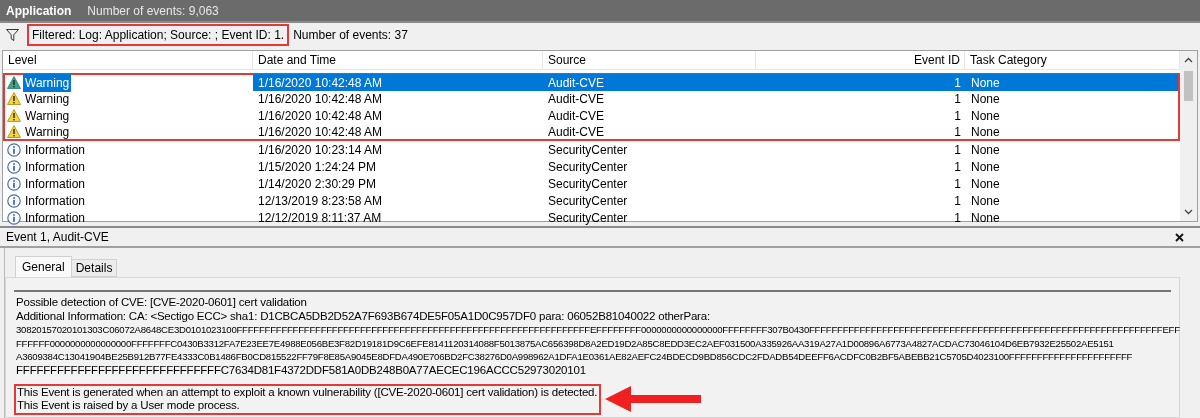  What do you see at coordinates (598, 330) in the screenshot?
I see `event-description: 30820157020101303C06072A8648CE3D0101023100FFFFFFFFFFFFFFFFFFFFFFFFFFFFFFFFFFFFFFFFFFFFFFFFFFFFFFFFFFFFFFFEFFFFFFFF0000000000000000FFFFFFFF307B0430FFFFFFFFFFFFFFFFFFFFFFFFFFFFFFFFFFFFFFFFFFFFFFFFFFFFFFFFFFFFFFFEFF` at bounding box center [598, 330].